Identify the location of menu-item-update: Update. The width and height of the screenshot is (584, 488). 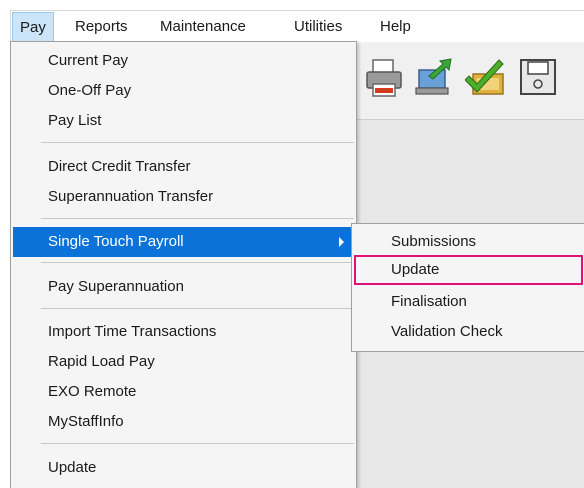
(183, 468).